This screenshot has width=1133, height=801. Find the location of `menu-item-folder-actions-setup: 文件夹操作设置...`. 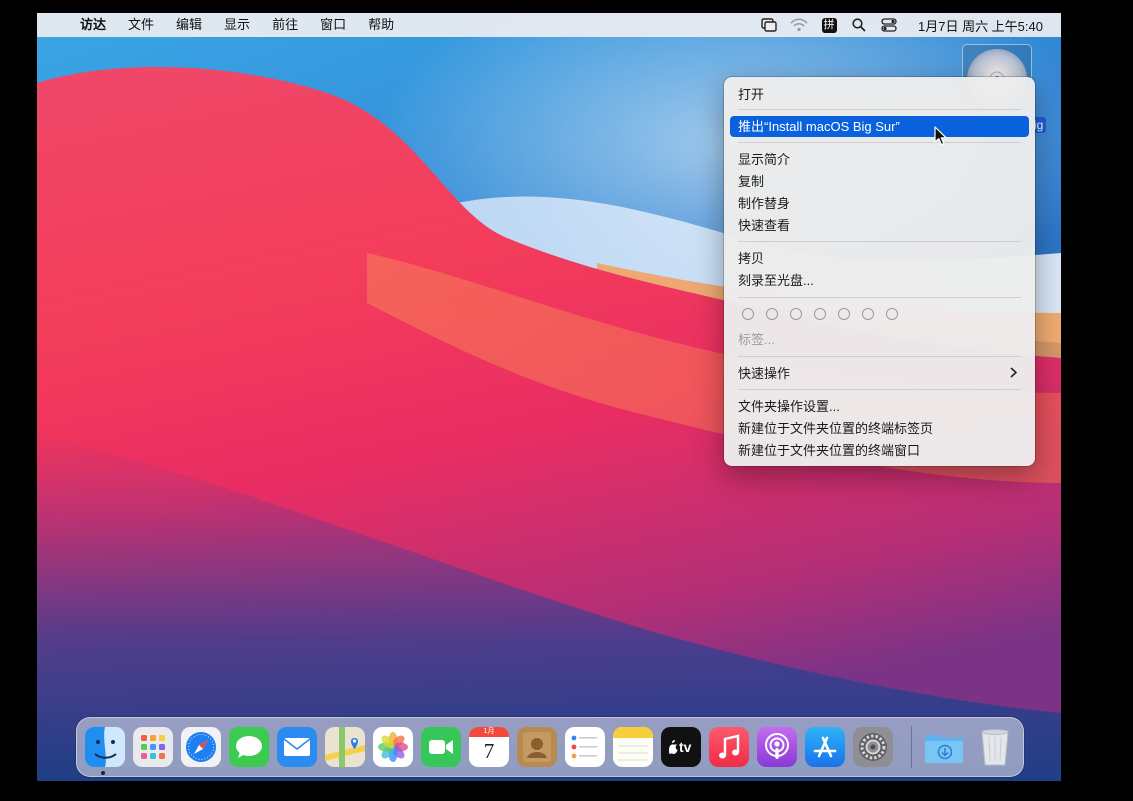

menu-item-folder-actions-setup: 文件夹操作设置... is located at coordinates (879, 406).